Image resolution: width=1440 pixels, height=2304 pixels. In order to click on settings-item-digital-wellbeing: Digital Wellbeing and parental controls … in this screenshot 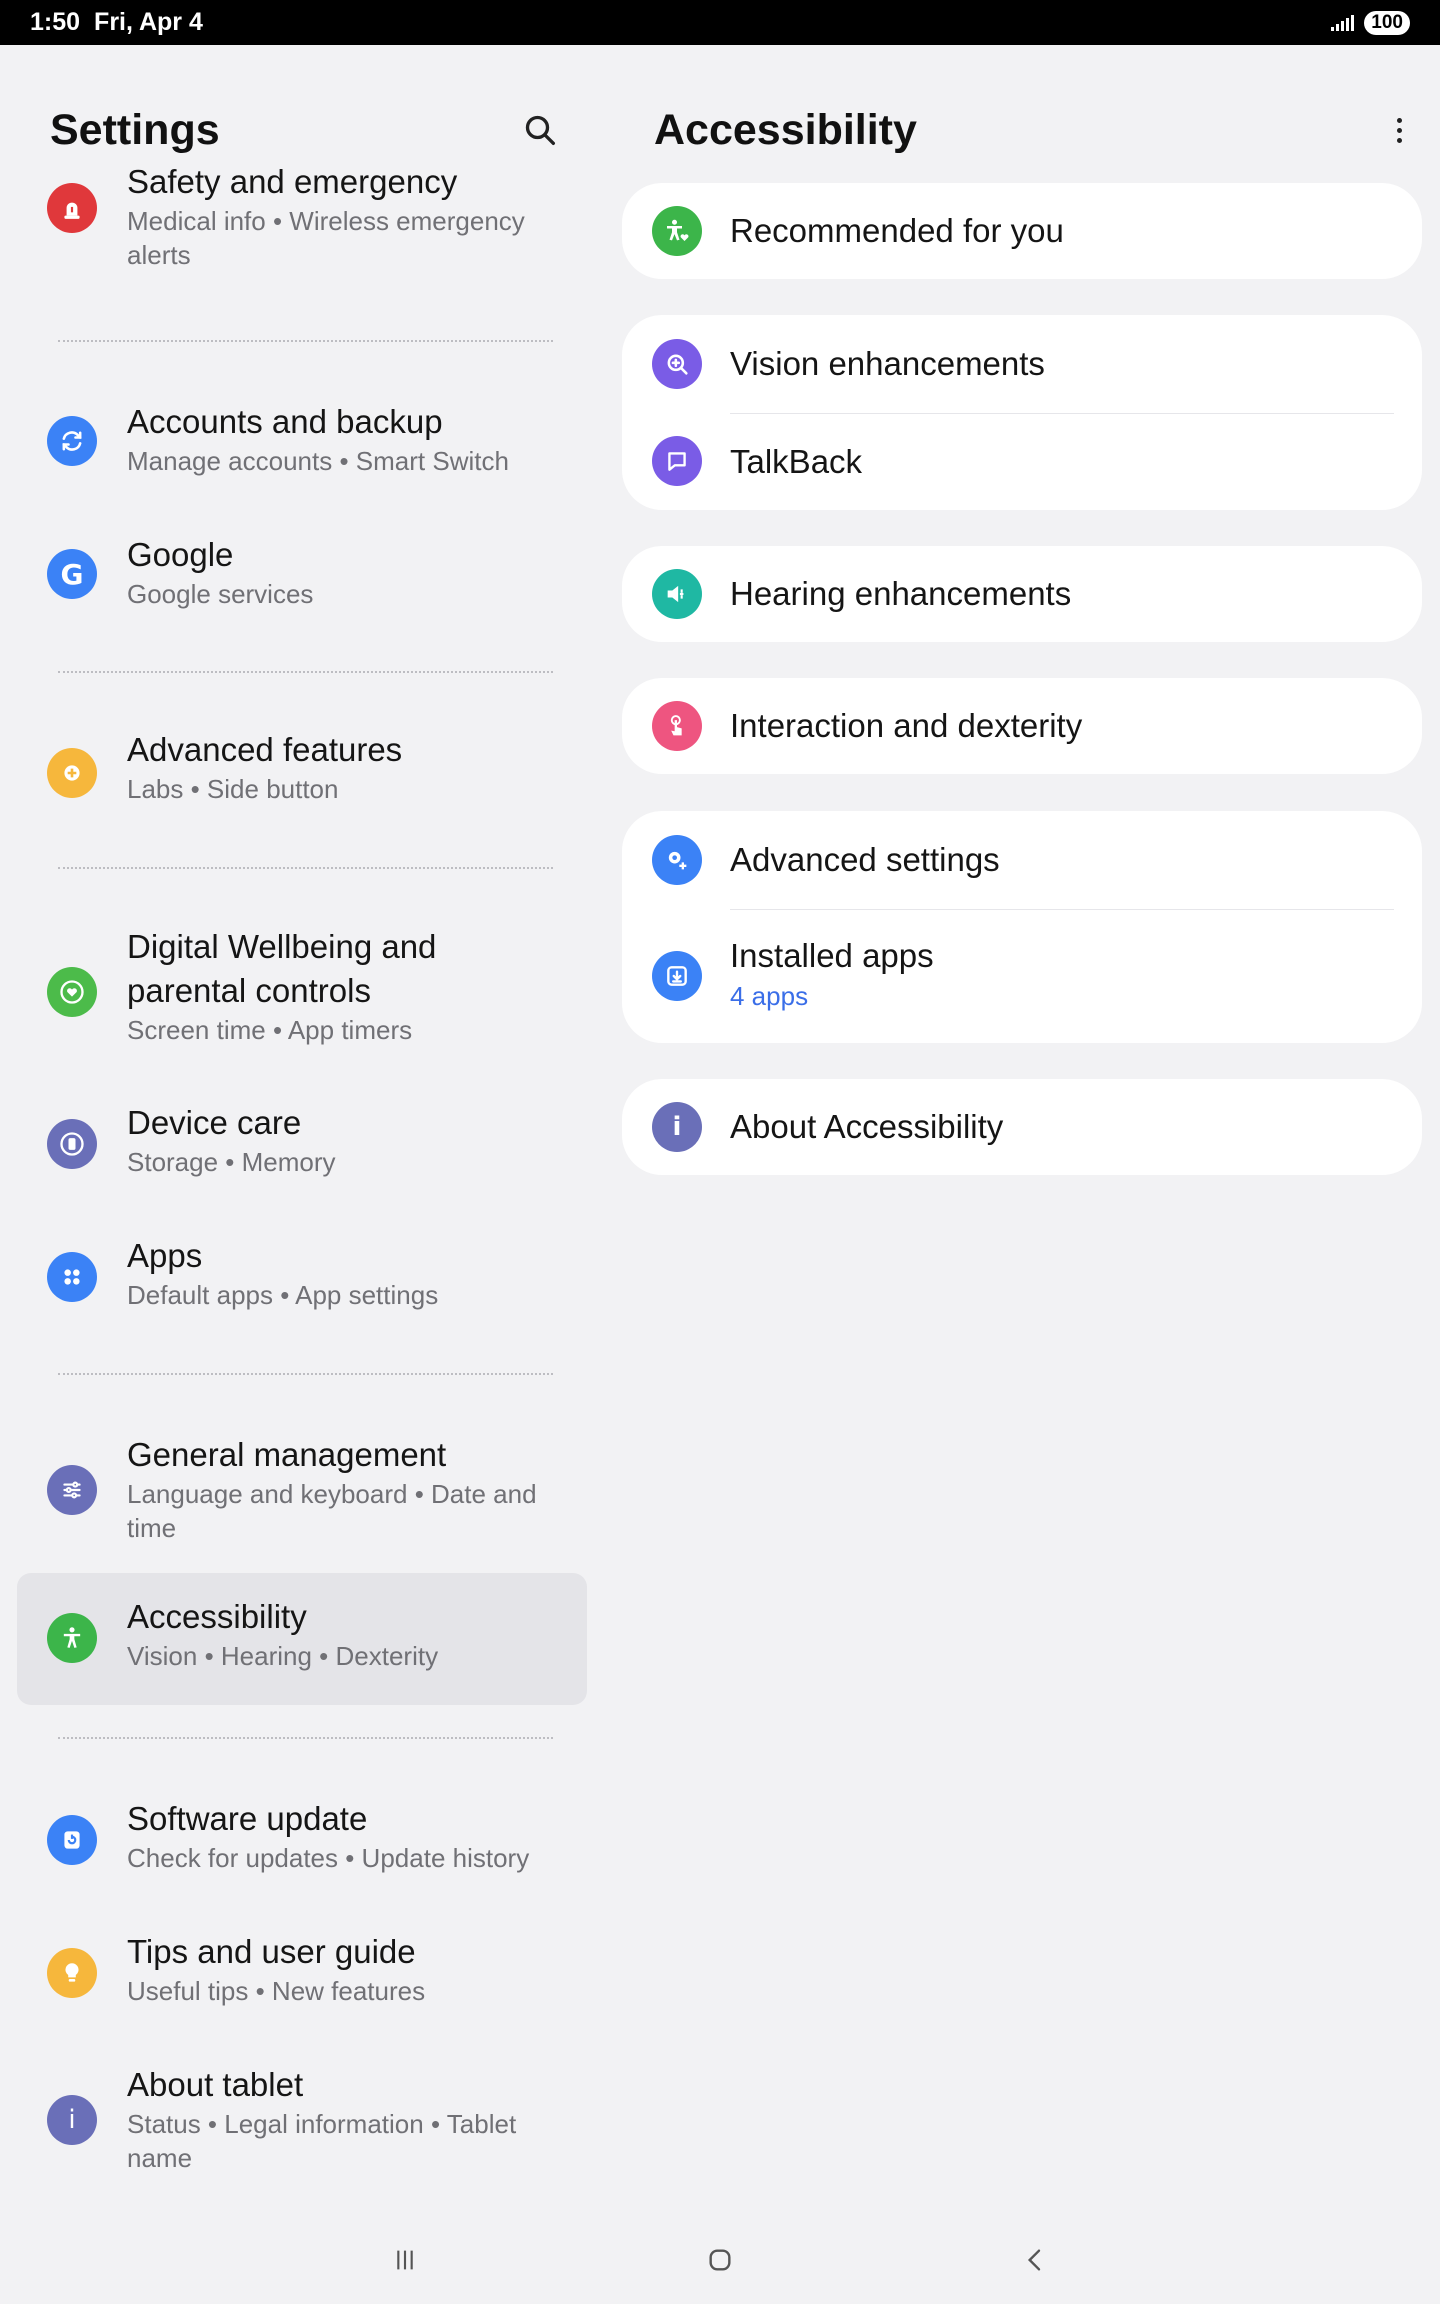, I will do `click(302, 995)`.